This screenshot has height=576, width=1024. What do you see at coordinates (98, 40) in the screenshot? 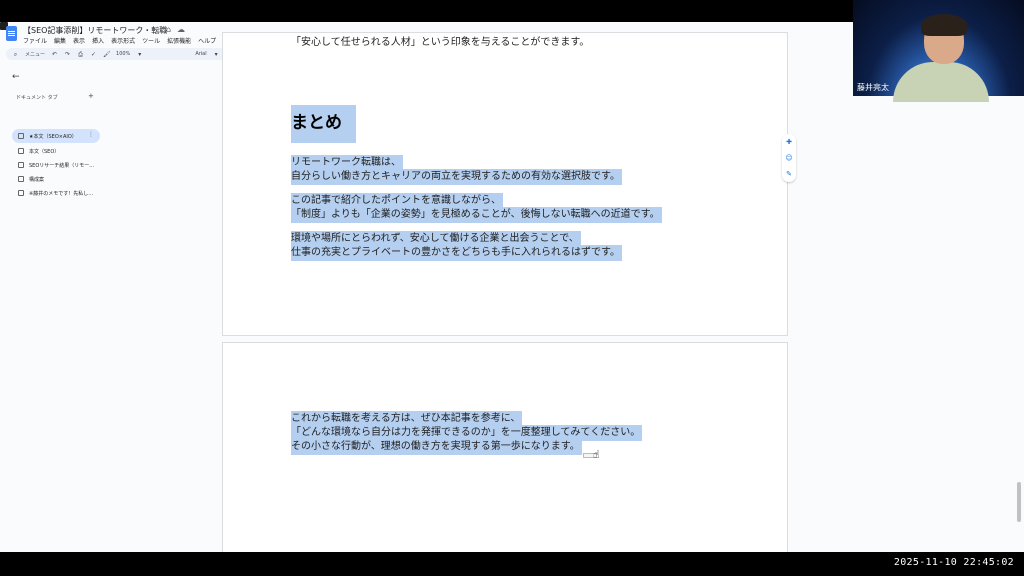
I see `menu-insert: 挿入` at bounding box center [98, 40].